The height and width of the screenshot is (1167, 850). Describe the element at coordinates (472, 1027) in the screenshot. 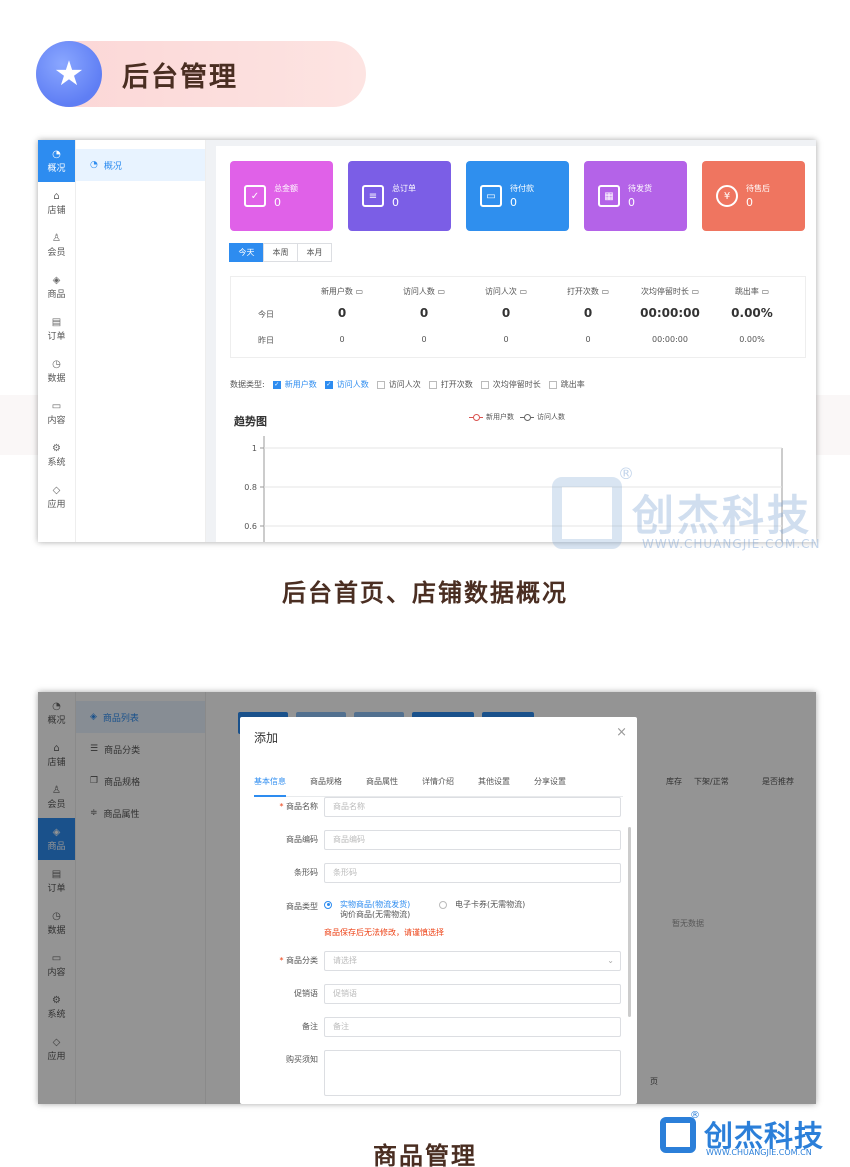

I see `remark-input: 备注` at that location.